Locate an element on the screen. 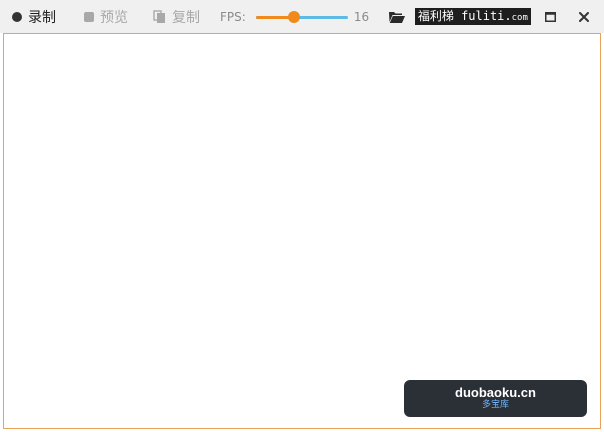 The height and width of the screenshot is (432, 604). close-icon is located at coordinates (584, 16).